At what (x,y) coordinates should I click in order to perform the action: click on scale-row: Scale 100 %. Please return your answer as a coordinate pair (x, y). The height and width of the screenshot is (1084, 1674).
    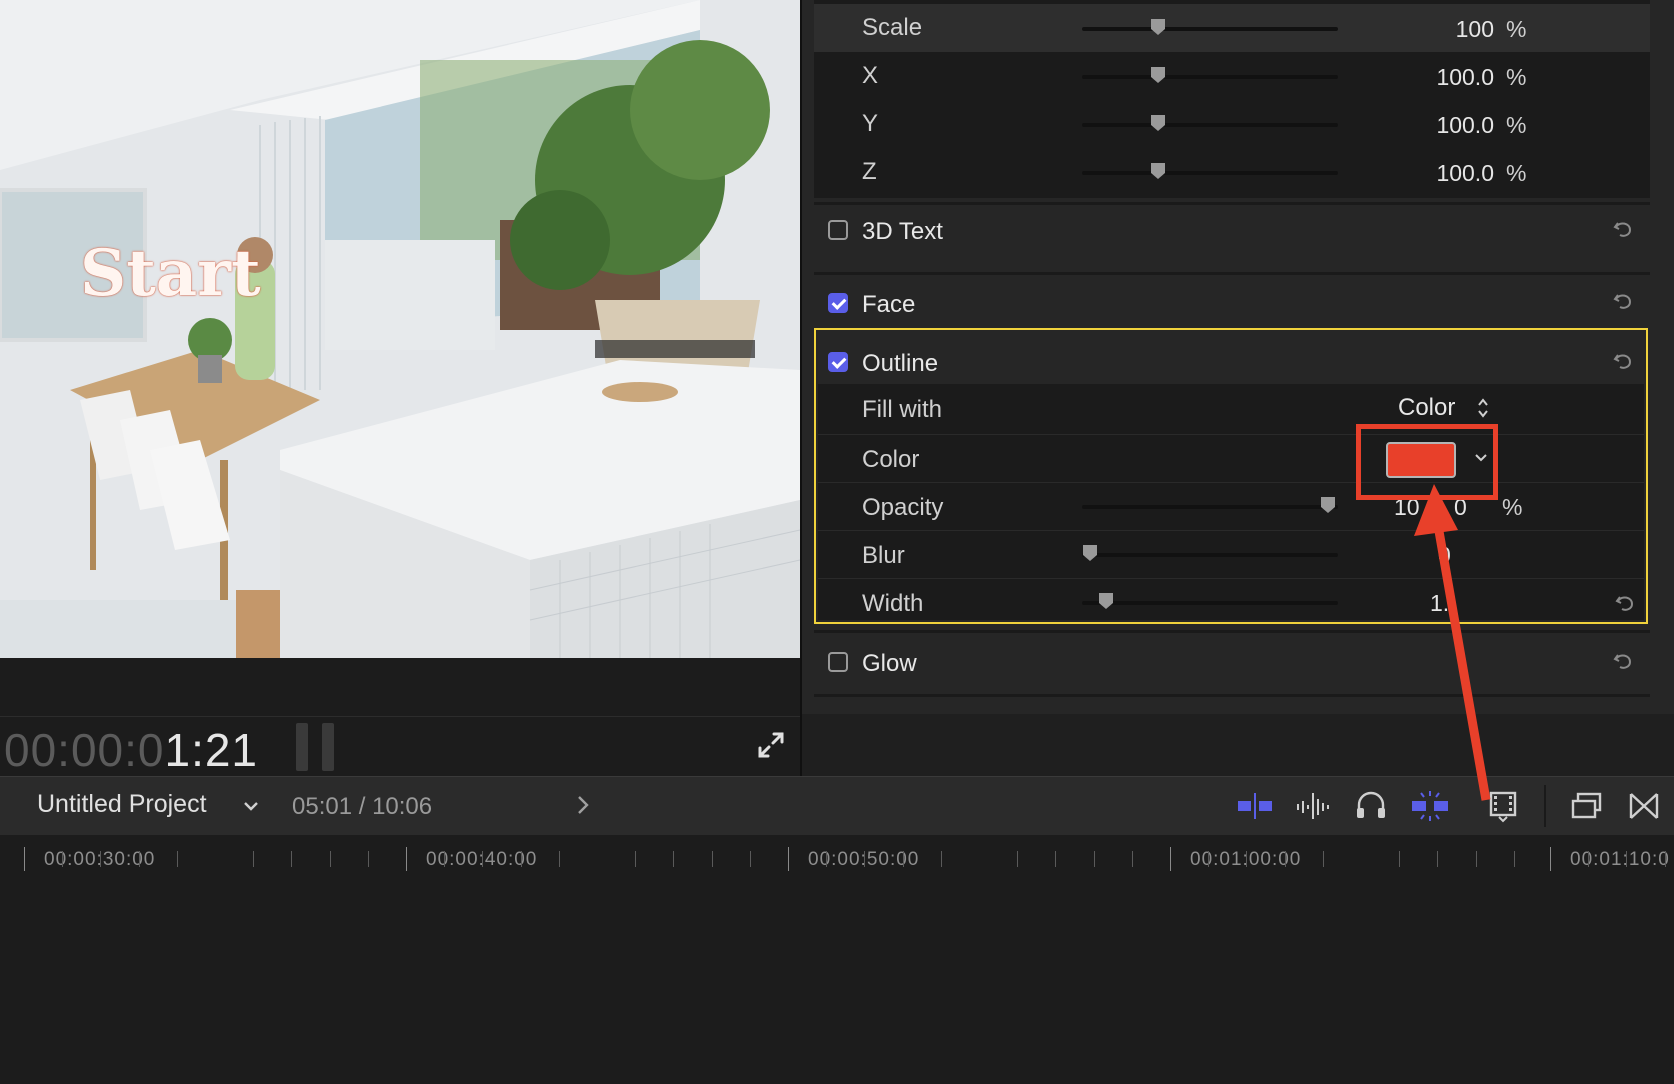
    Looking at the image, I should click on (1232, 28).